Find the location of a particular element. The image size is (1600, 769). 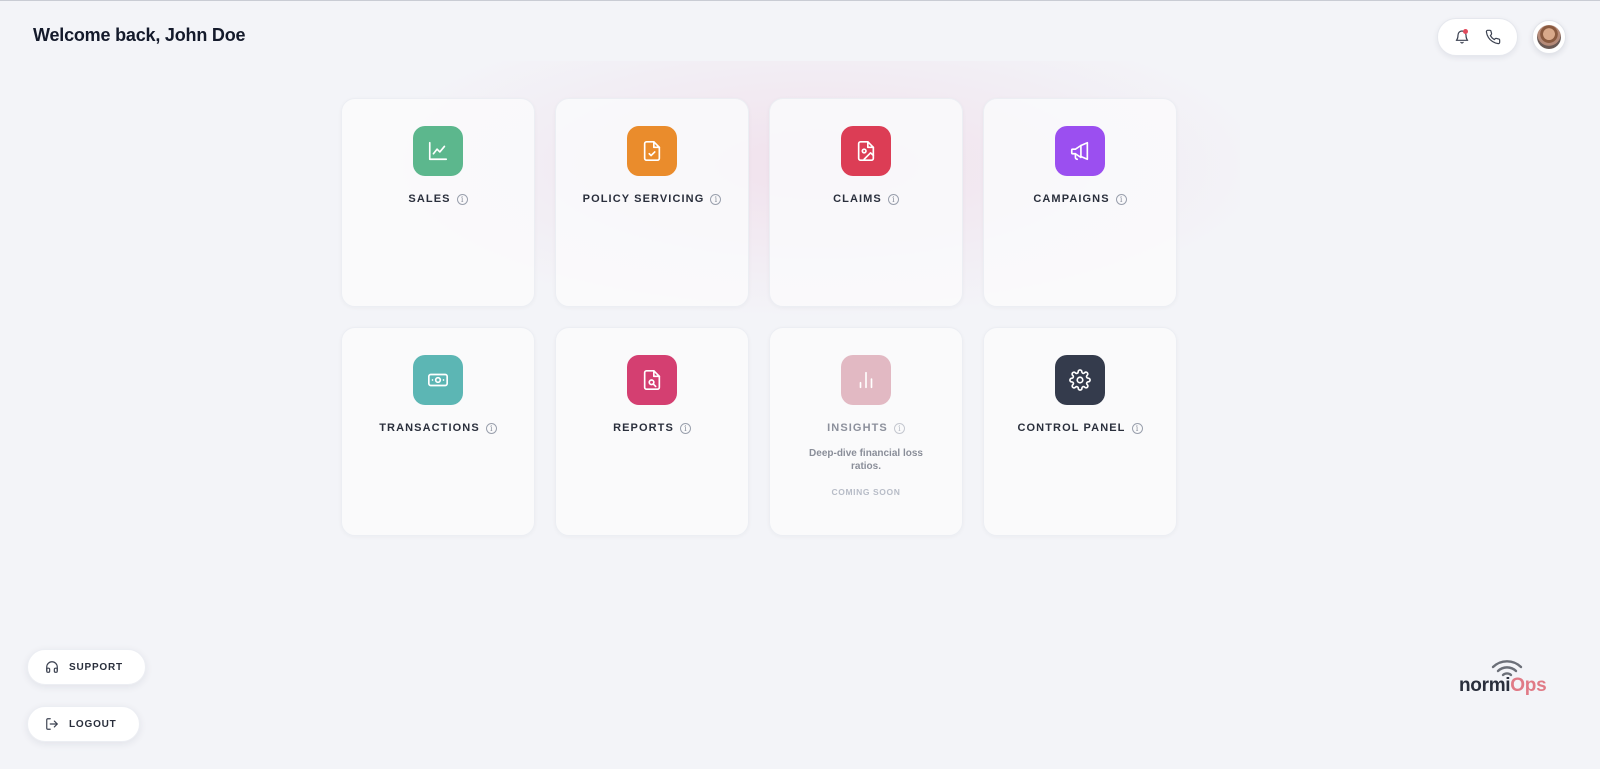

chart-line-icon is located at coordinates (438, 151).